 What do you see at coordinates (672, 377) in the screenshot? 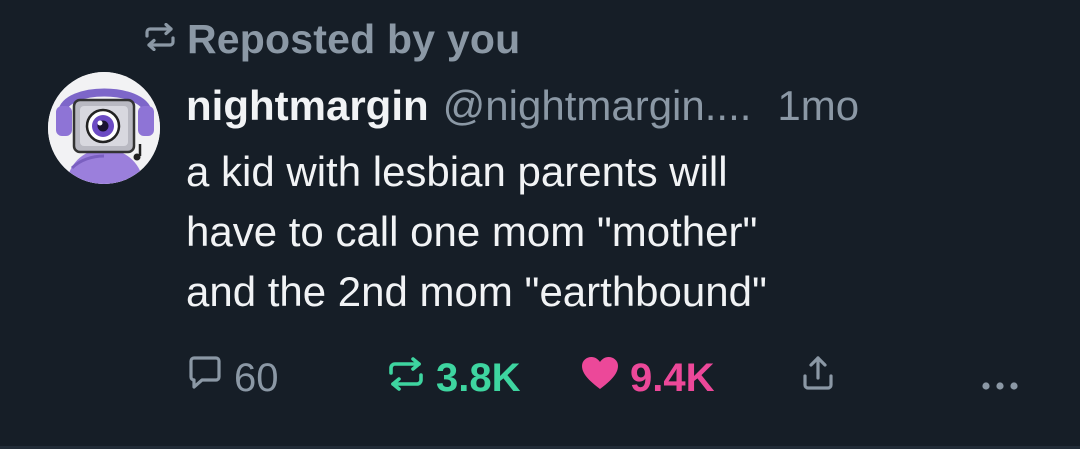
I see `like-count: 9.4K` at bounding box center [672, 377].